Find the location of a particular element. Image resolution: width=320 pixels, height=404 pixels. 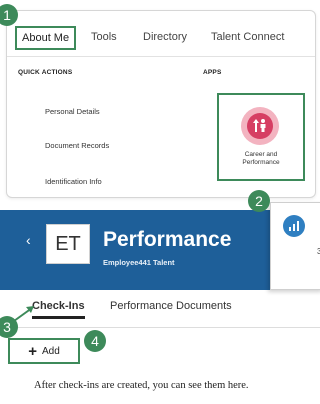

performance-tabs: Check-Ins Performance Documents is located at coordinates (160, 309).